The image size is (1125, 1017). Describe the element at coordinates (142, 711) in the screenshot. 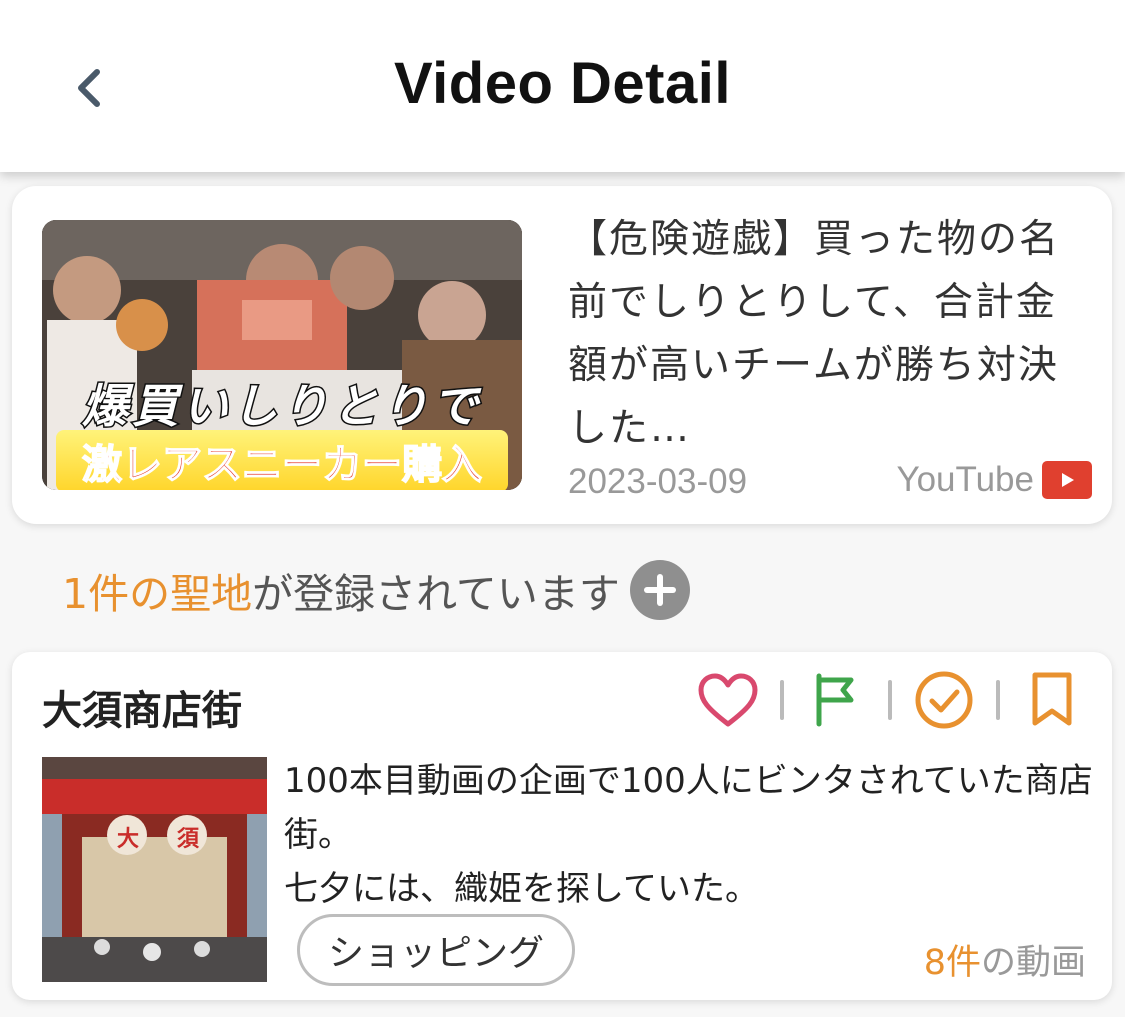

I see `spot-name: 大須商店街` at that location.